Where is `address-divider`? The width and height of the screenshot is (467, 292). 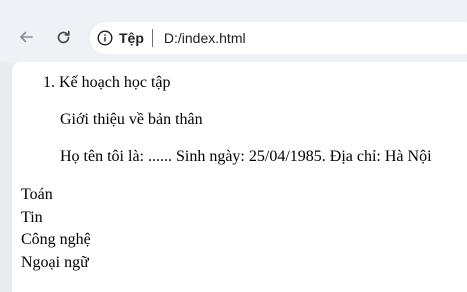 address-divider is located at coordinates (152, 38).